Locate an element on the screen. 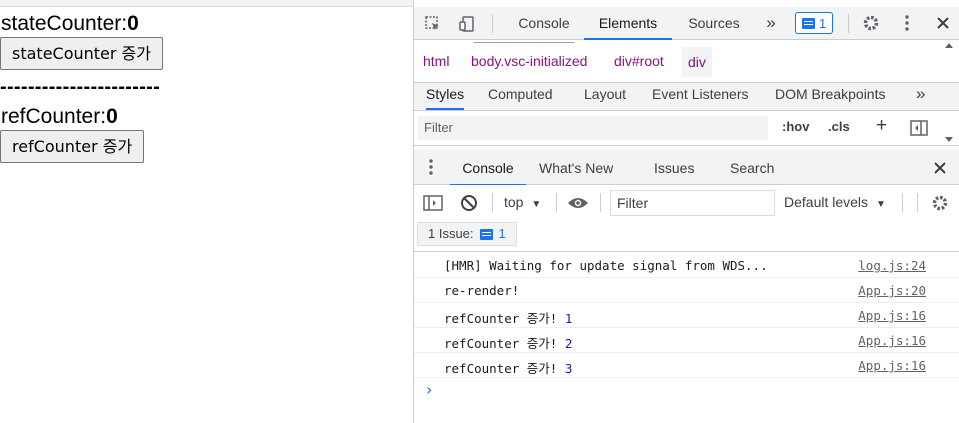  new-style-rule-button: + is located at coordinates (881, 126).